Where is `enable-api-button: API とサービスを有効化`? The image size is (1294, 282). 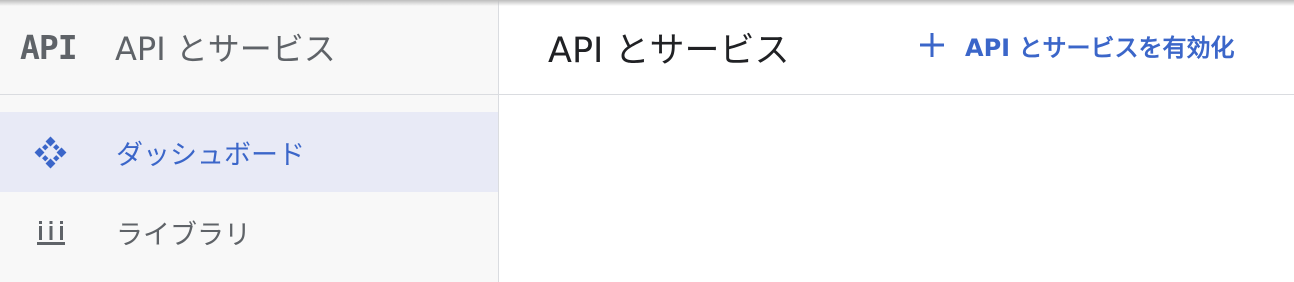 enable-api-button: API とサービスを有効化 is located at coordinates (1075, 45).